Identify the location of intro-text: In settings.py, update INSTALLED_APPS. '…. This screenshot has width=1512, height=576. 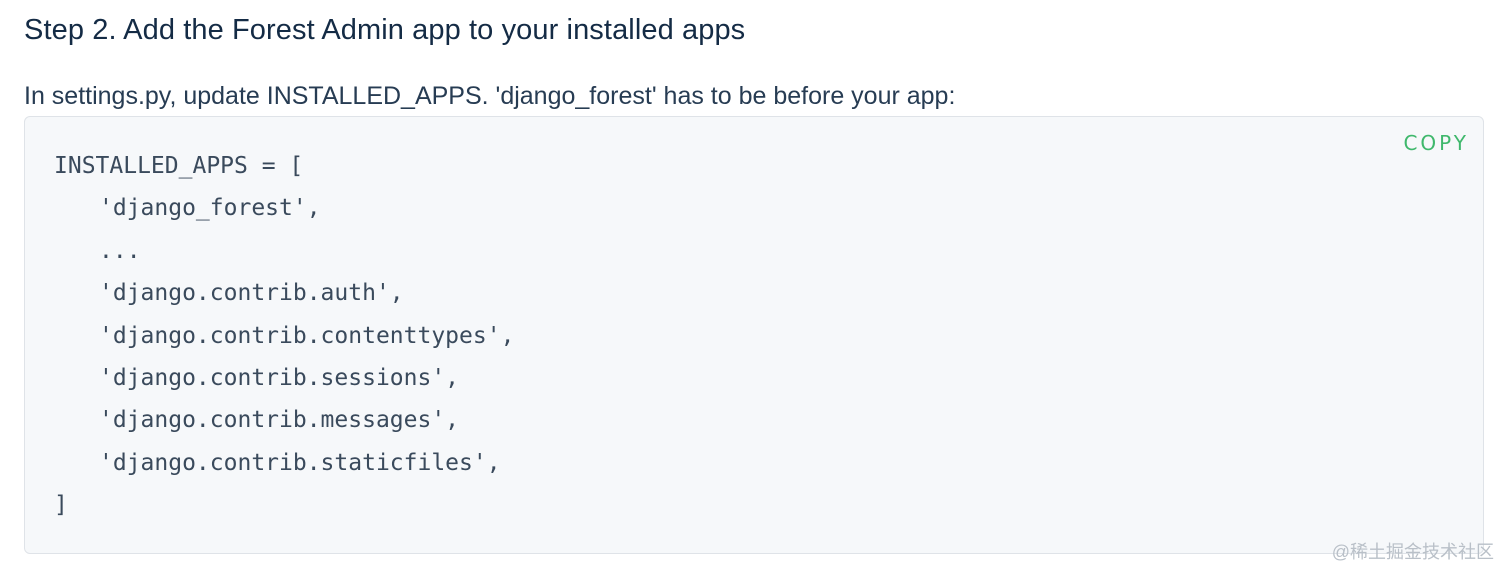
(490, 96).